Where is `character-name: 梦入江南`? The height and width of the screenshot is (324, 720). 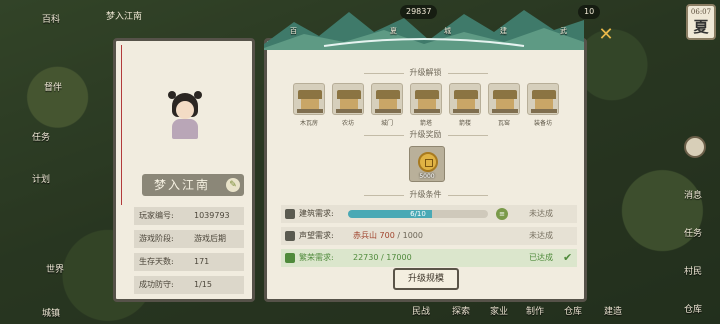
character-name: 梦入江南 is located at coordinates (182, 185).